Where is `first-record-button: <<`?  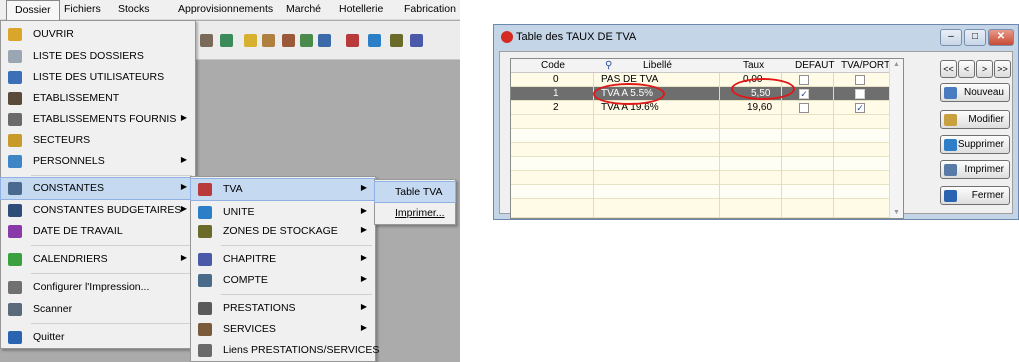 first-record-button: << is located at coordinates (948, 69).